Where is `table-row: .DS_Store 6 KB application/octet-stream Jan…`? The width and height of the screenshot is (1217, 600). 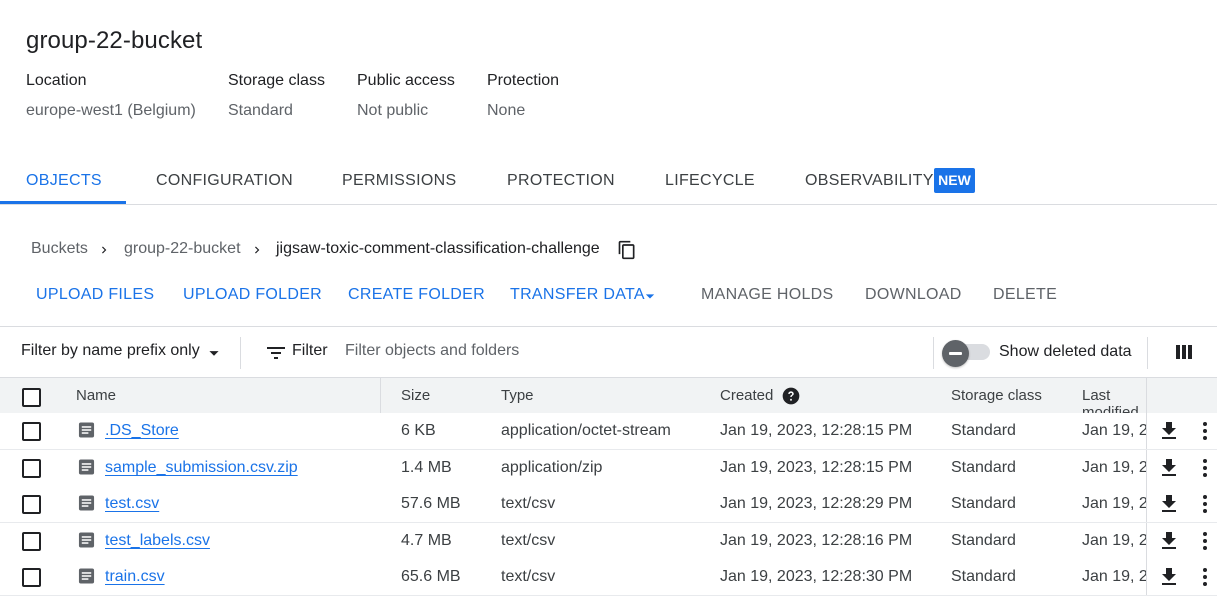
table-row: .DS_Store 6 KB application/octet-stream Jan… is located at coordinates (608, 431).